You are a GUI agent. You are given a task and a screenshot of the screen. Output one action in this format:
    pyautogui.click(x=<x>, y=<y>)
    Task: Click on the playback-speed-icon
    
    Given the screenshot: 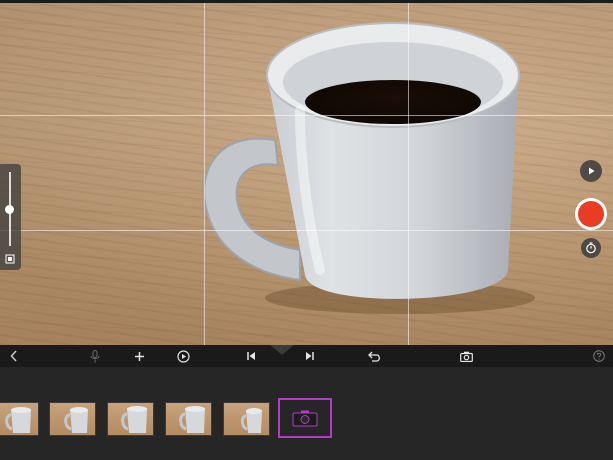 What is the action you would take?
    pyautogui.click(x=183, y=356)
    